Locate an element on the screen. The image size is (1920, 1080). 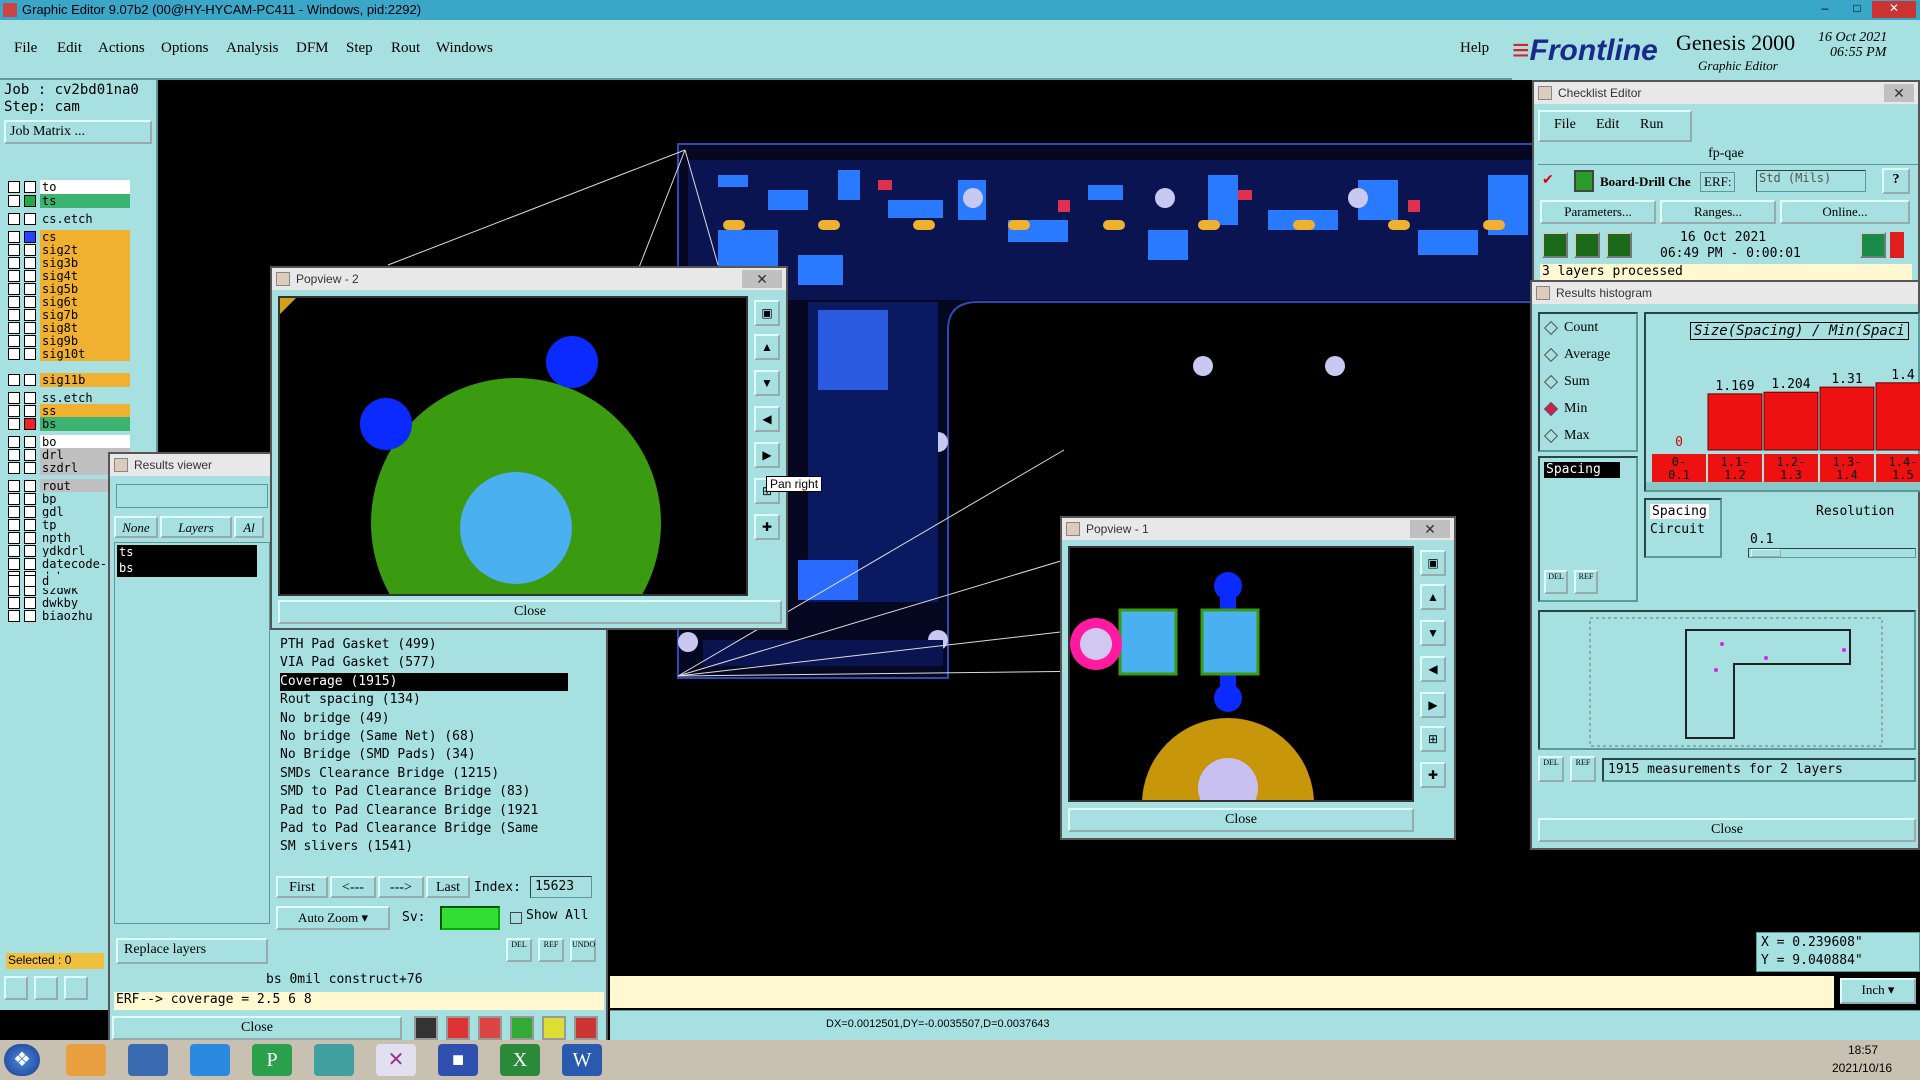
layer-row-to: to is located at coordinates (69, 187).